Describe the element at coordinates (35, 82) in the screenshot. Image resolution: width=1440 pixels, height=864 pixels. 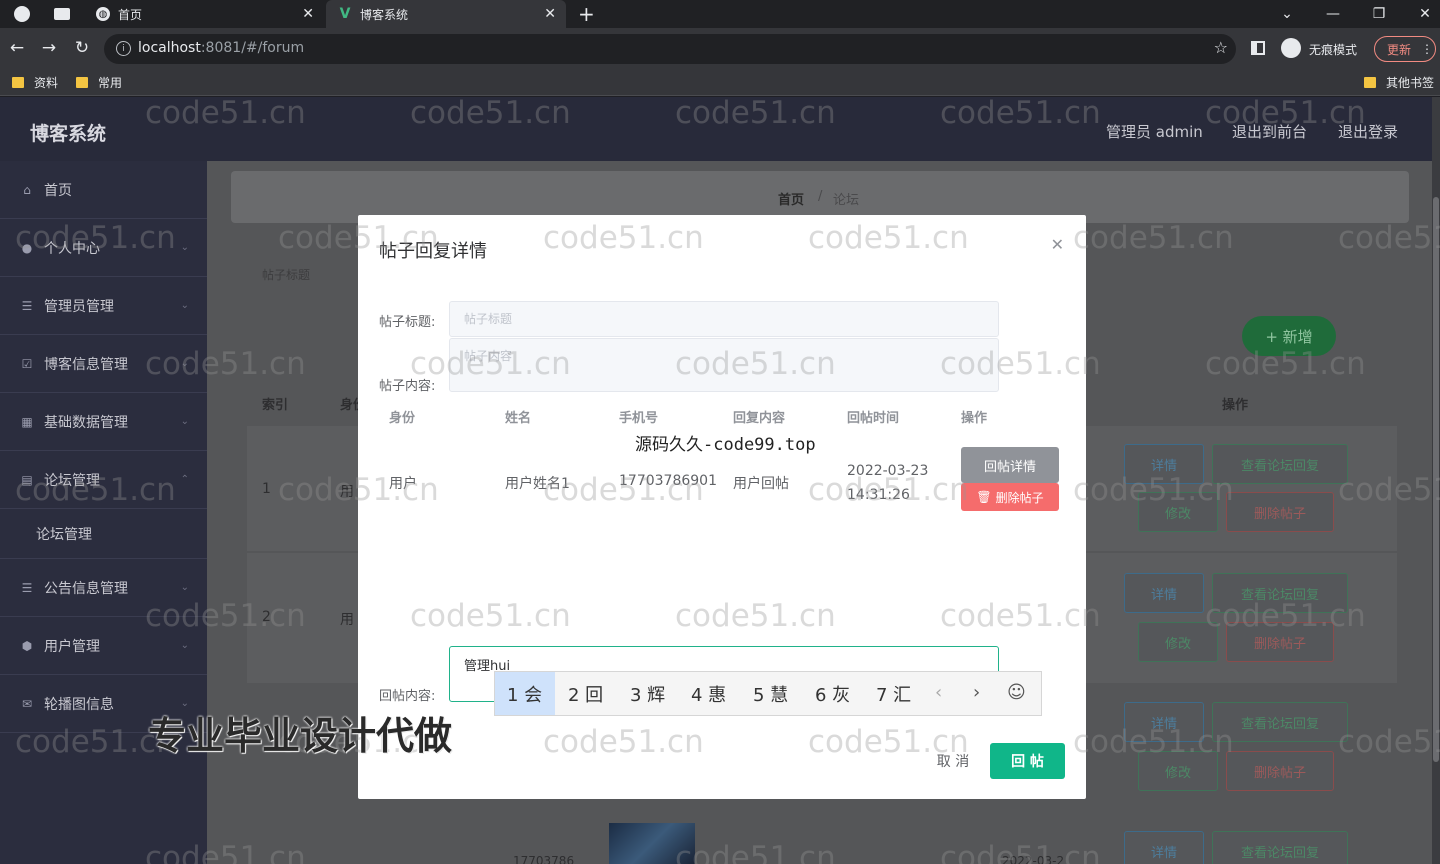
I see `bookmark-folder: 资料` at that location.